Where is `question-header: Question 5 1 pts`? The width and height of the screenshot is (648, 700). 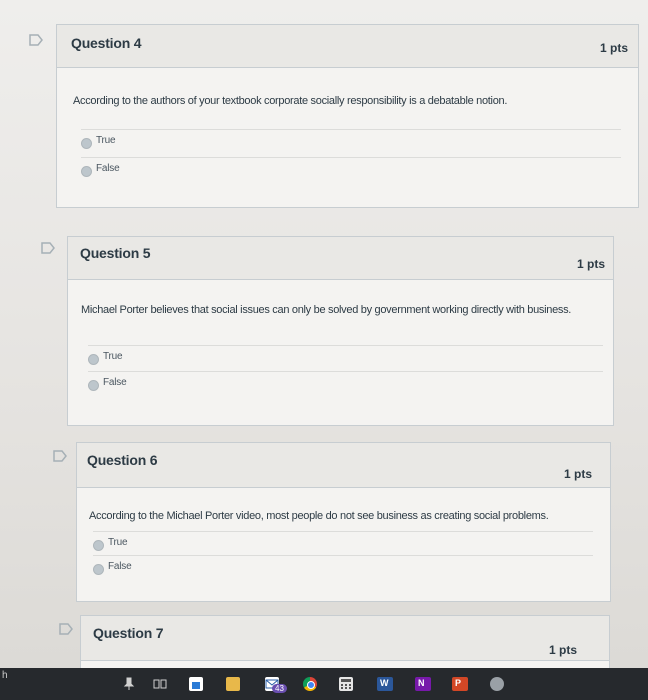
question-header: Question 5 1 pts is located at coordinates (340, 258).